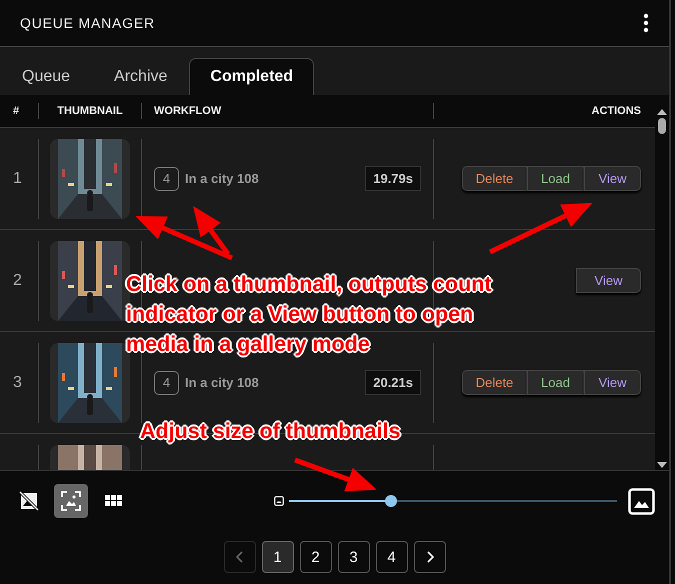 This screenshot has width=675, height=584. What do you see at coordinates (71, 501) in the screenshot?
I see `image-view-icon` at bounding box center [71, 501].